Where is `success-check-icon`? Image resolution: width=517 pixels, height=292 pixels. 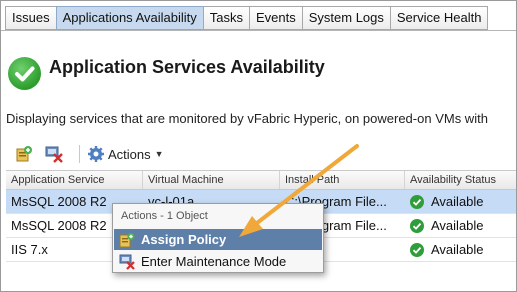 success-check-icon is located at coordinates (24, 73).